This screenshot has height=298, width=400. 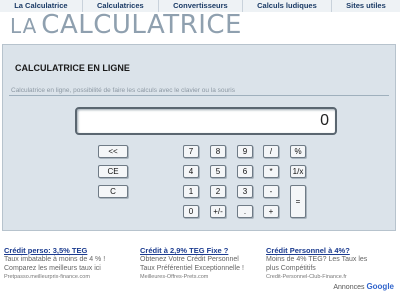 What do you see at coordinates (245, 171) in the screenshot?
I see `key-6: 6` at bounding box center [245, 171].